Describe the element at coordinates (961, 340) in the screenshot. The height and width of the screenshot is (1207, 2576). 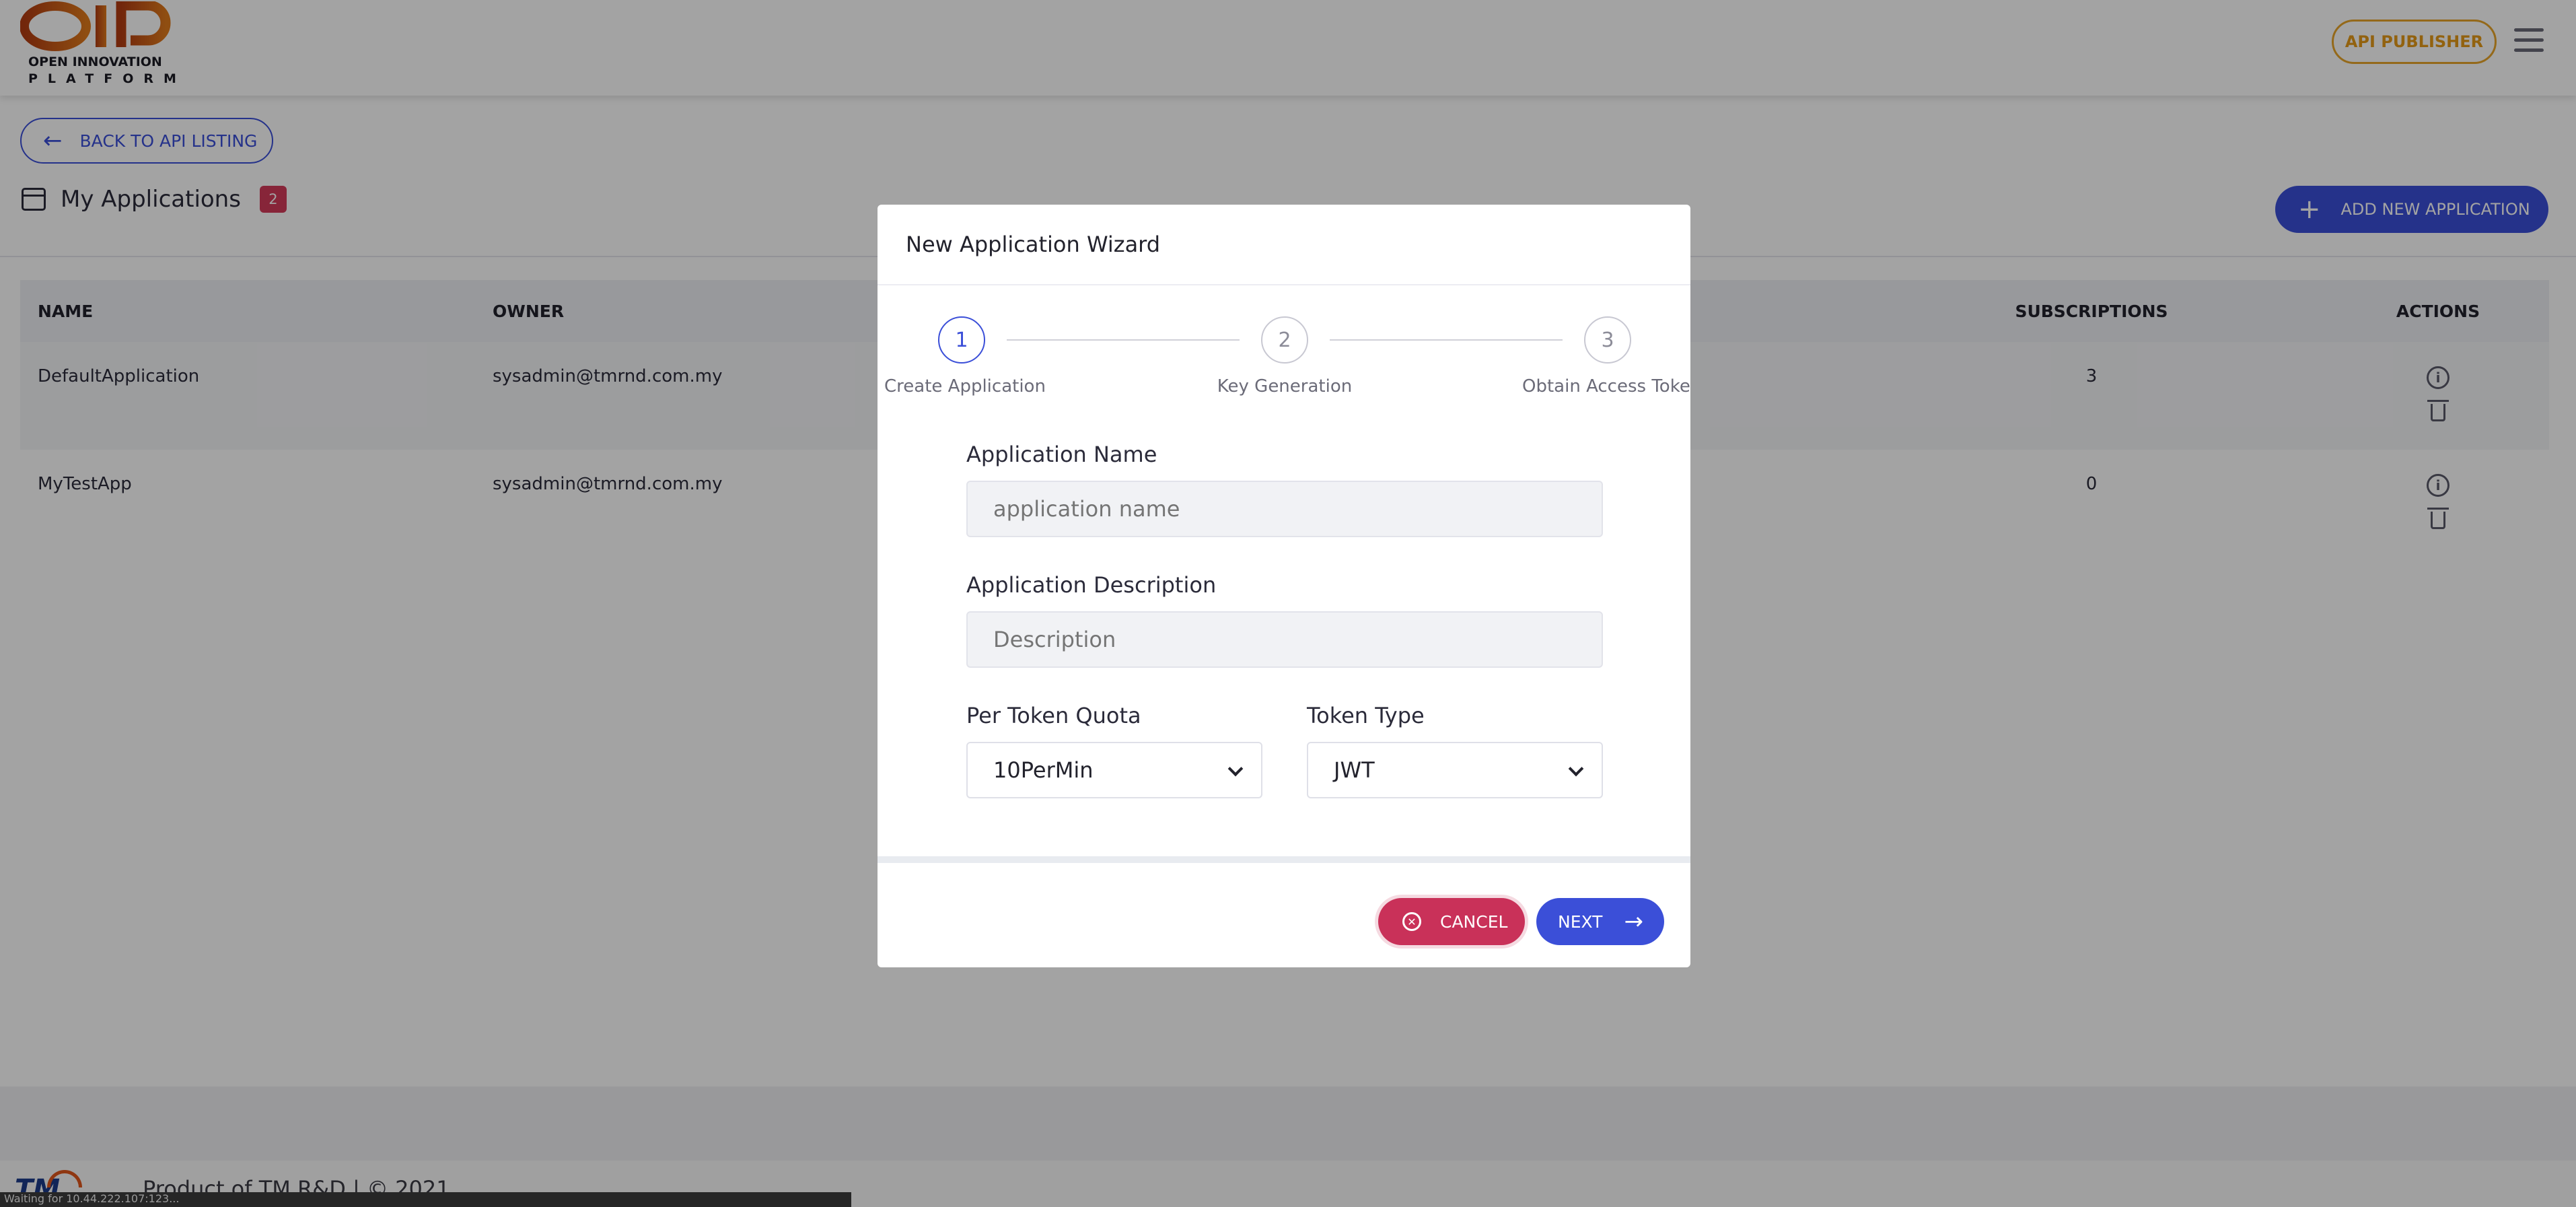
I see `step-1-indicator: 1` at that location.